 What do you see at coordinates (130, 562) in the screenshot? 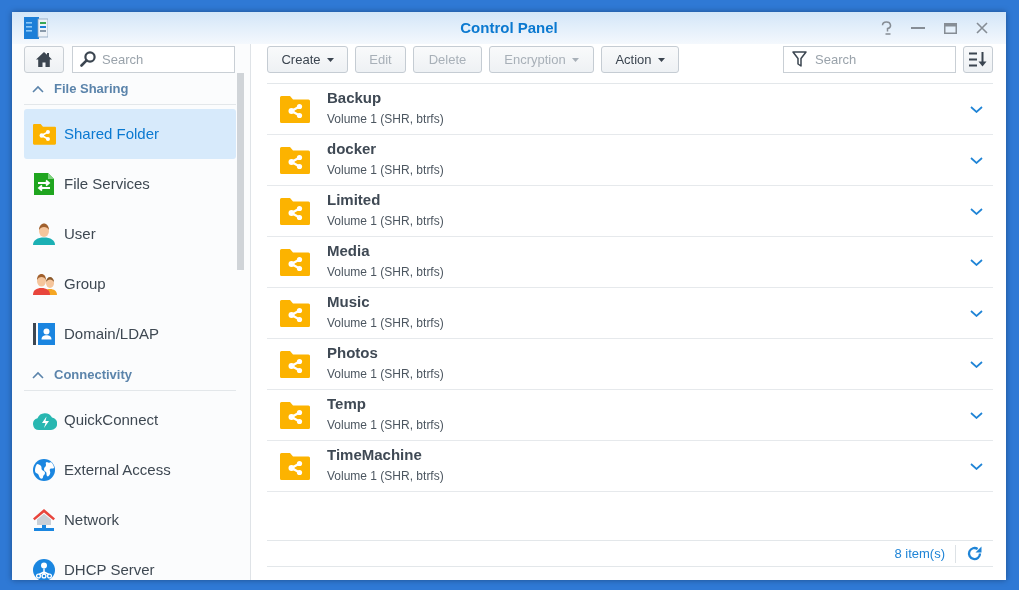
I see `sidebar-item: DHCP Server` at bounding box center [130, 562].